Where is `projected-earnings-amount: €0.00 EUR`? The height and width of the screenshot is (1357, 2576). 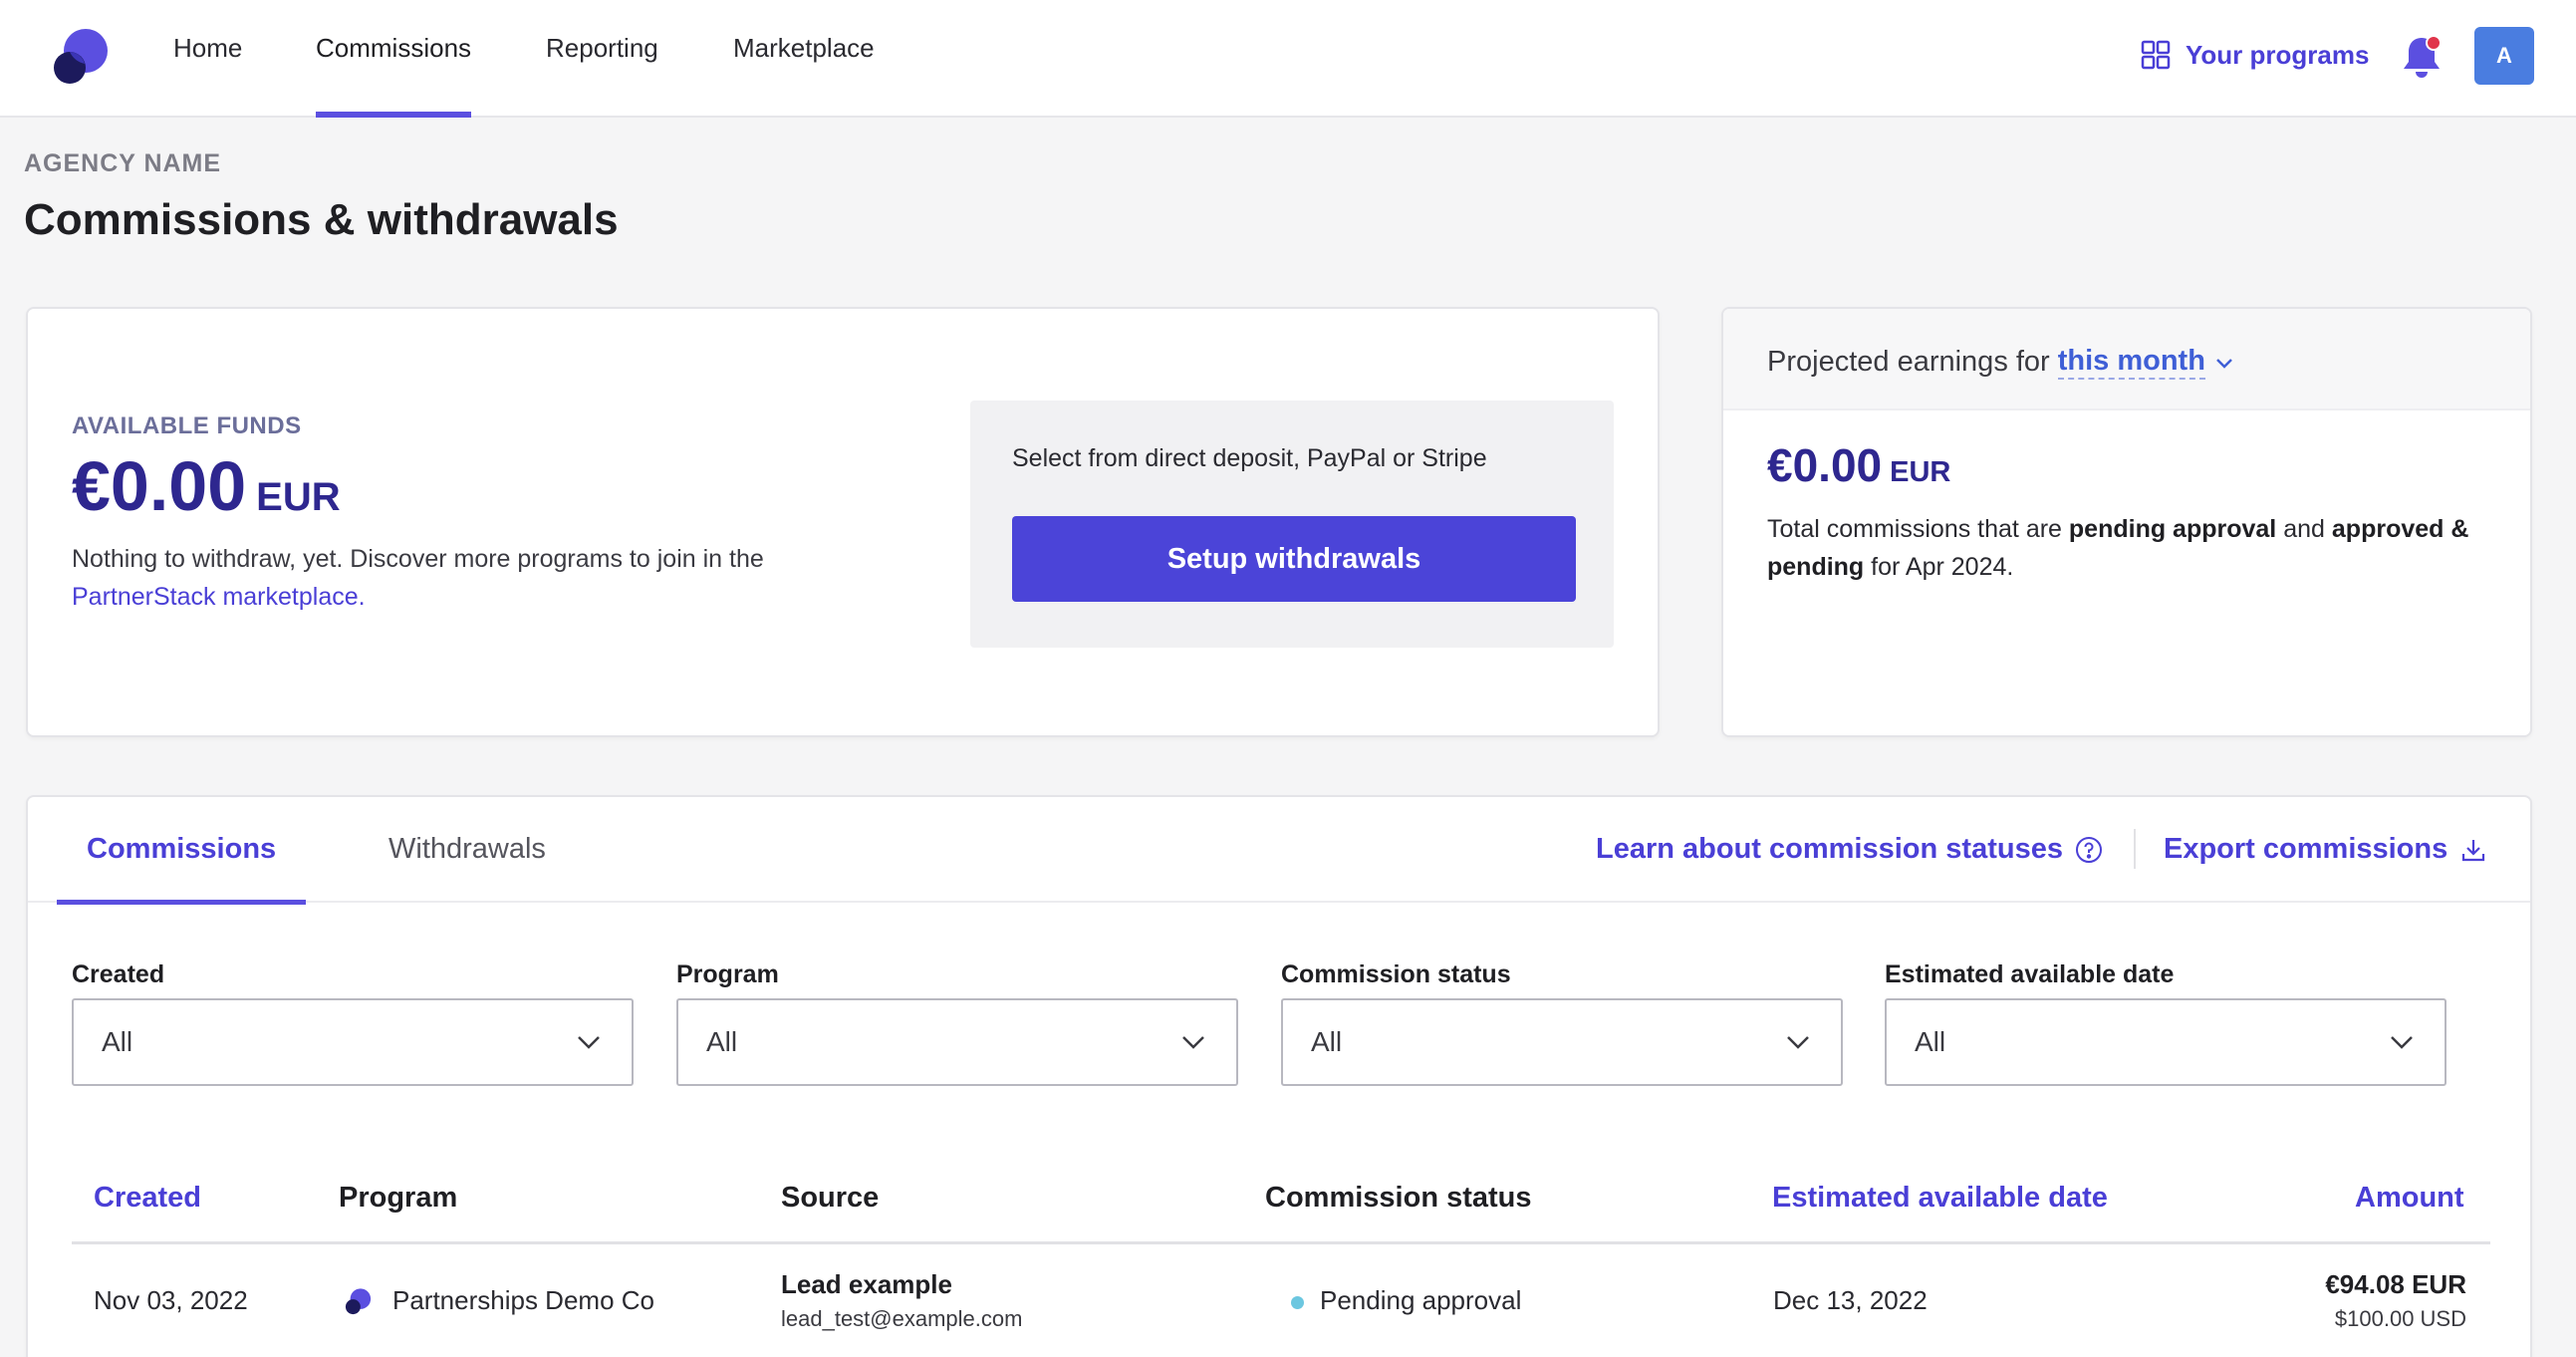
projected-earnings-amount: €0.00 EUR is located at coordinates (1858, 465).